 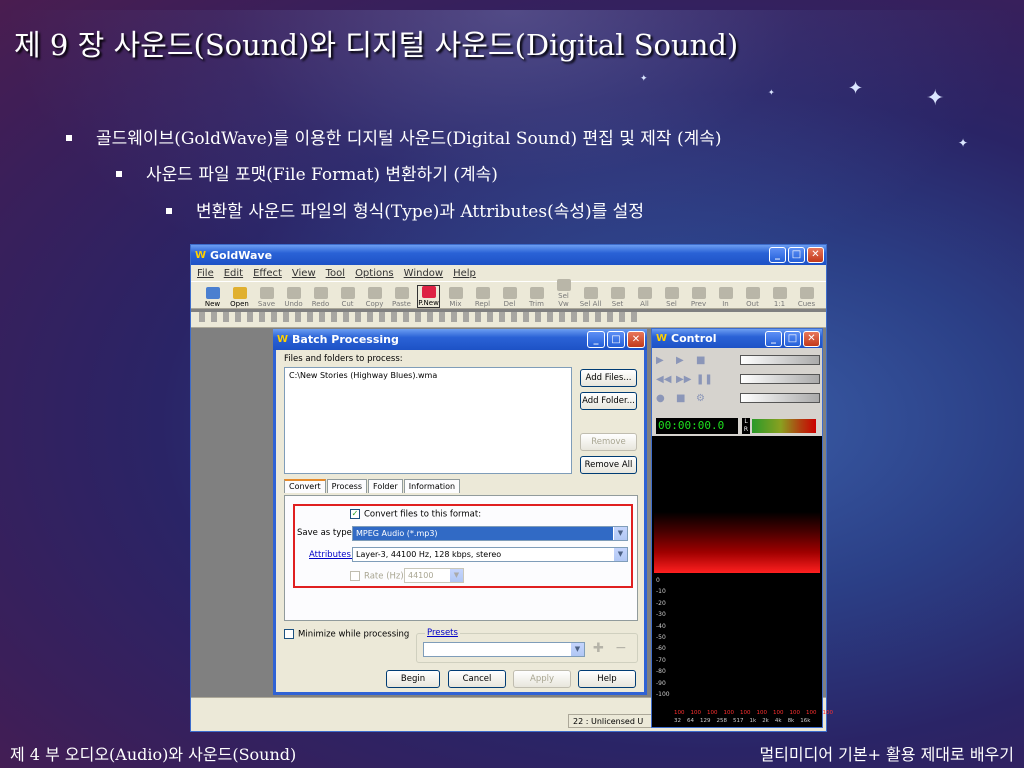 What do you see at coordinates (662, 361) in the screenshot?
I see `play-icon: ▶` at bounding box center [662, 361].